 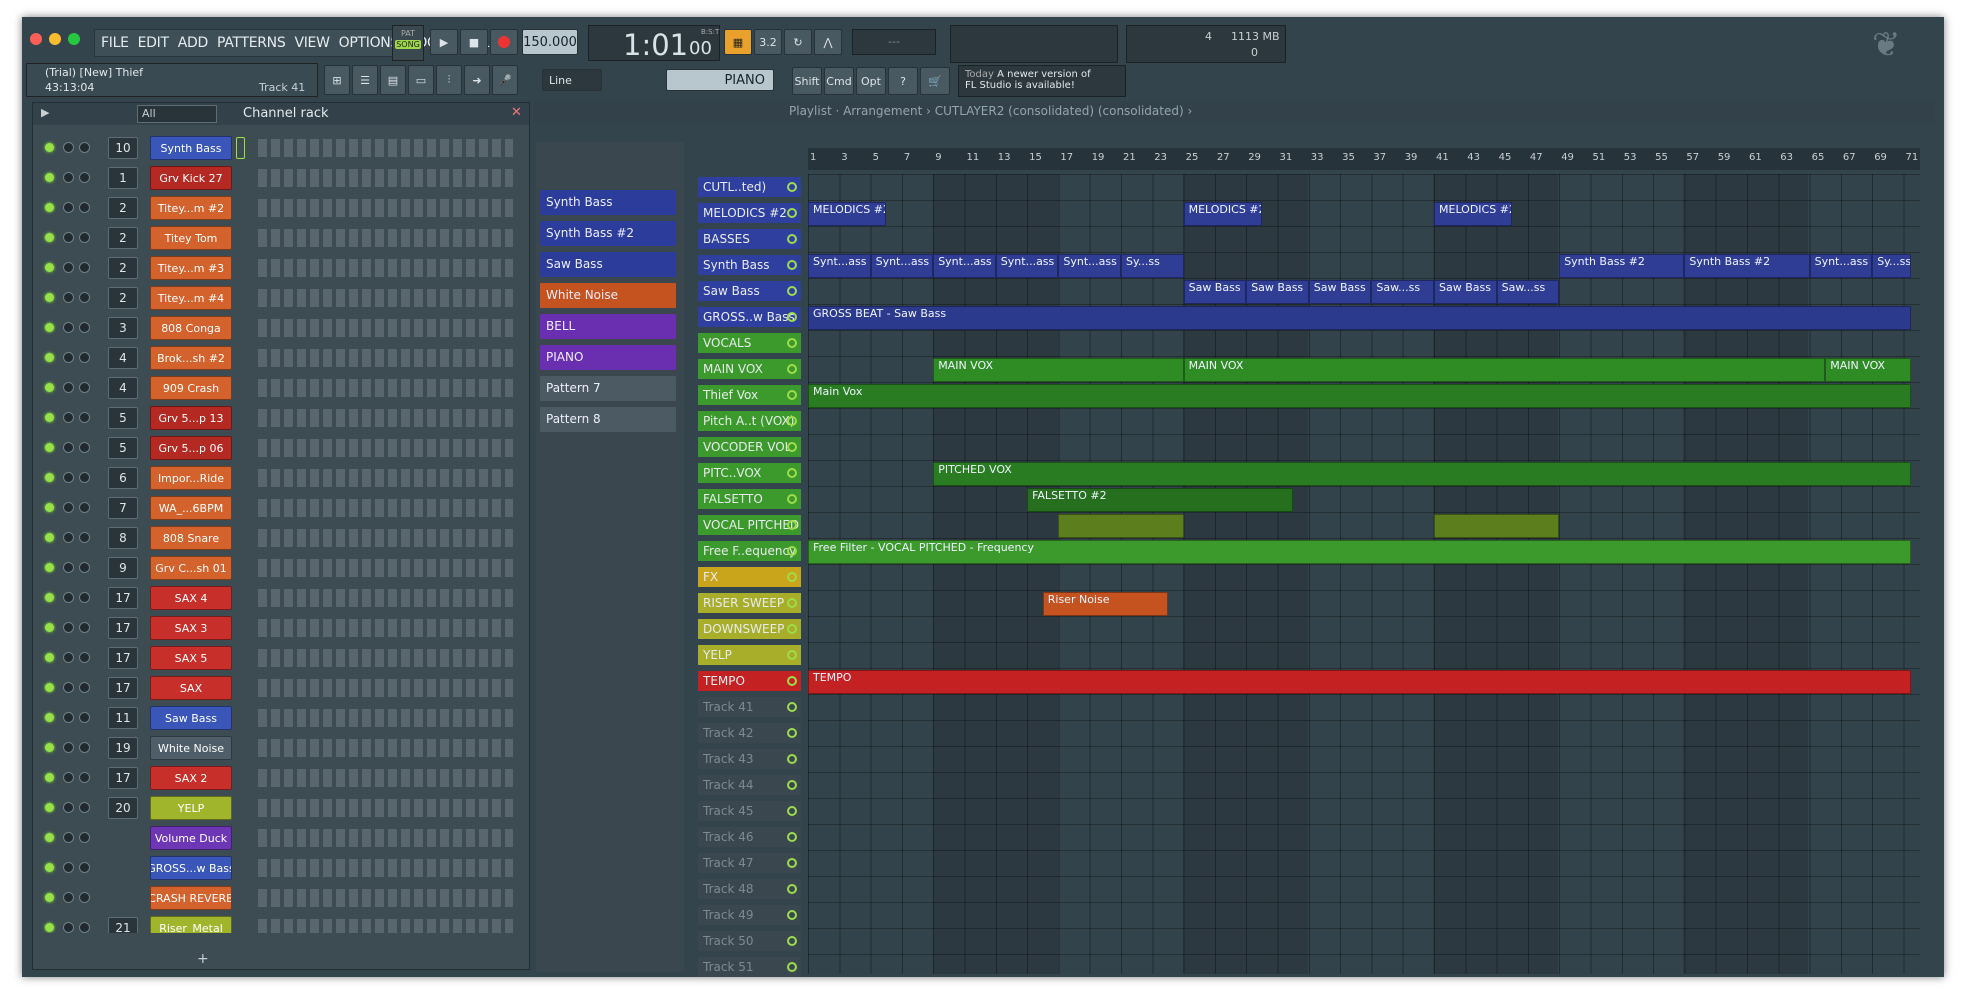 What do you see at coordinates (449, 80) in the screenshot?
I see `mixer-view-icon: ⫶` at bounding box center [449, 80].